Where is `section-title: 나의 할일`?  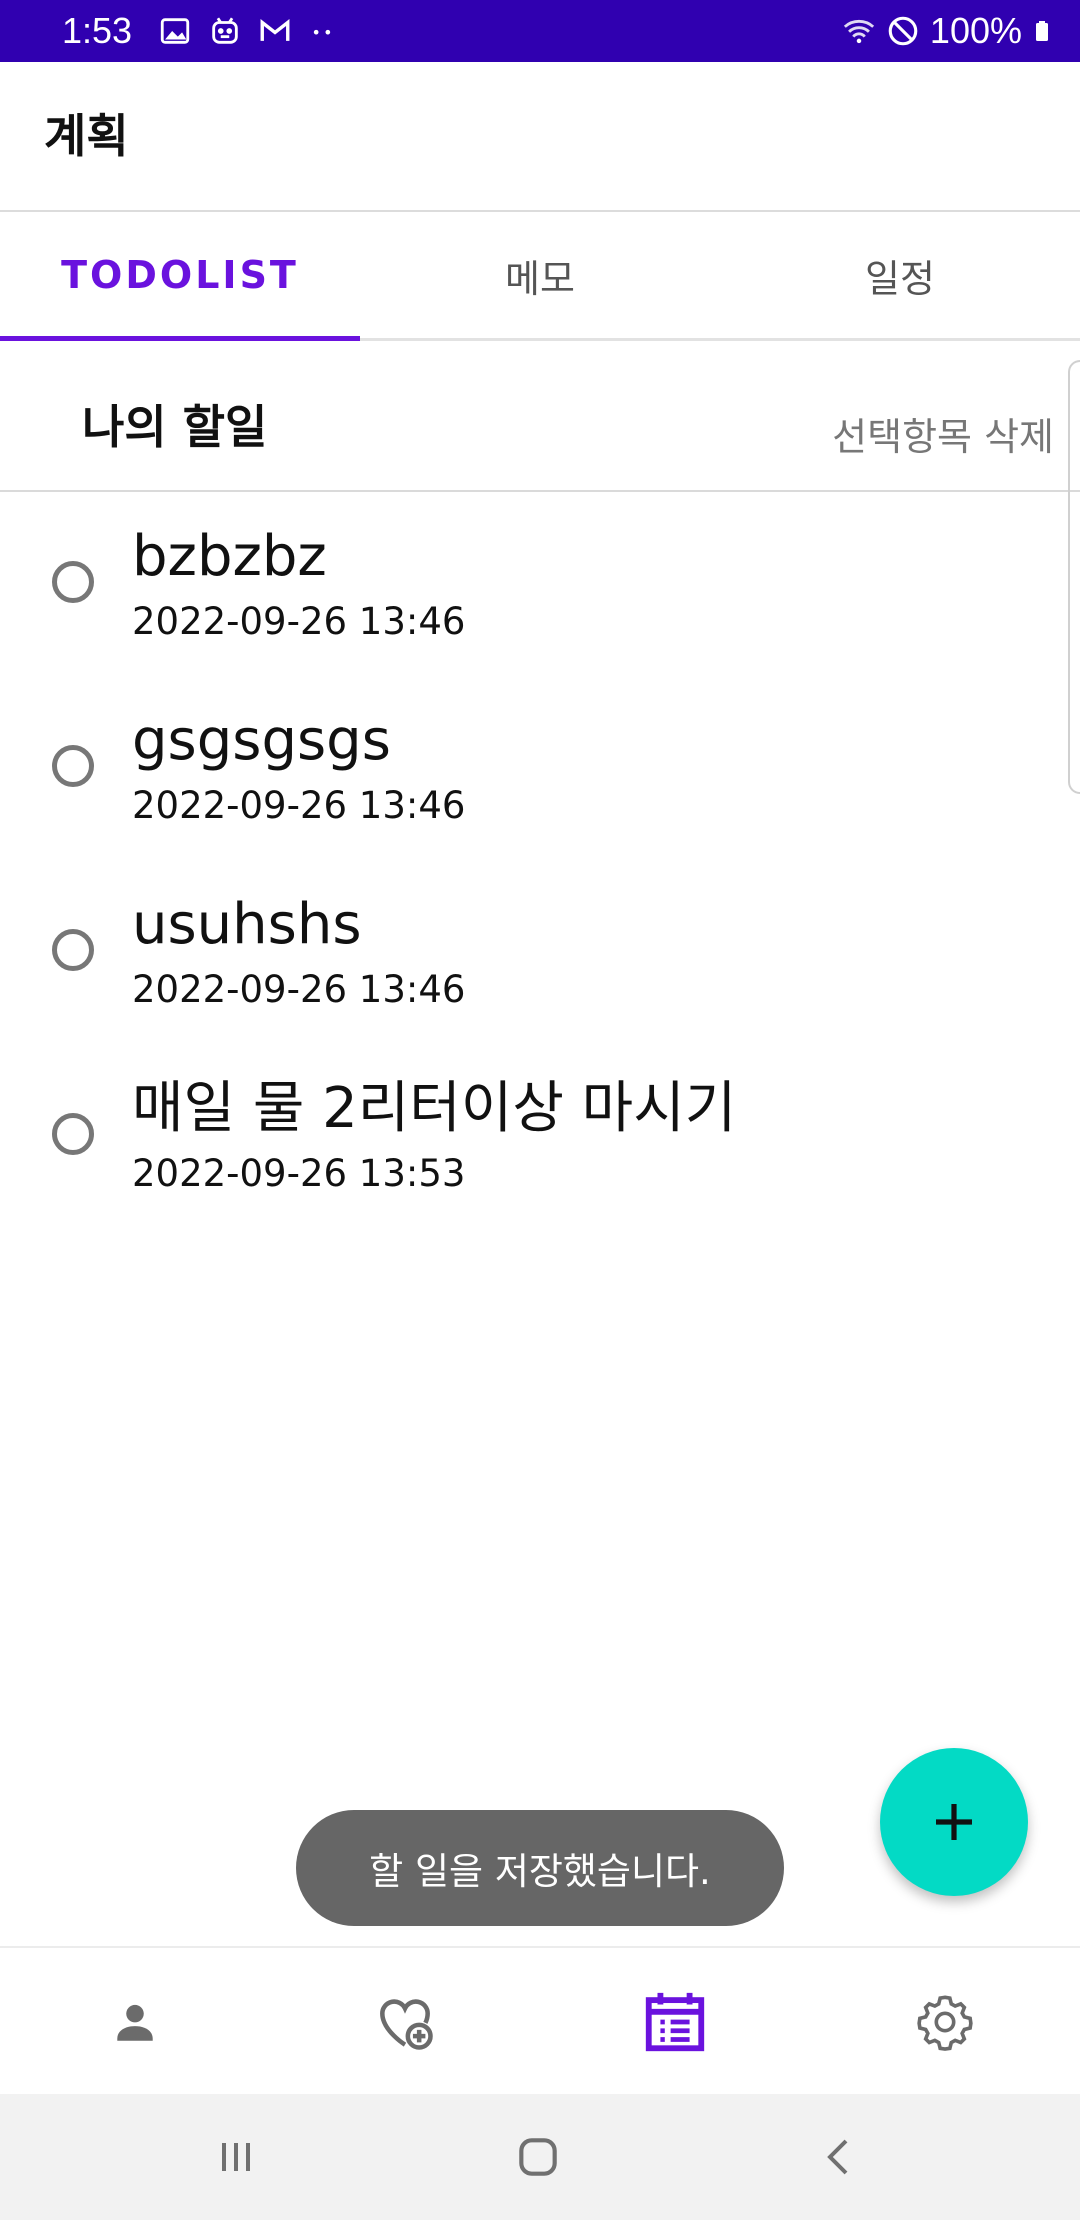 section-title: 나의 할일 is located at coordinates (175, 427).